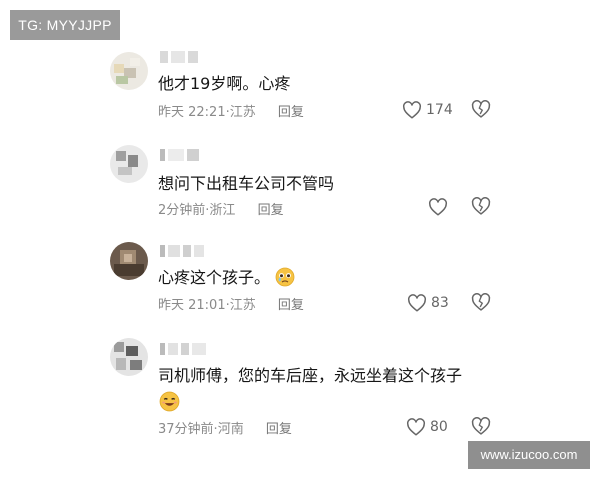  I want to click on smiling-face-emoji, so click(169, 403).